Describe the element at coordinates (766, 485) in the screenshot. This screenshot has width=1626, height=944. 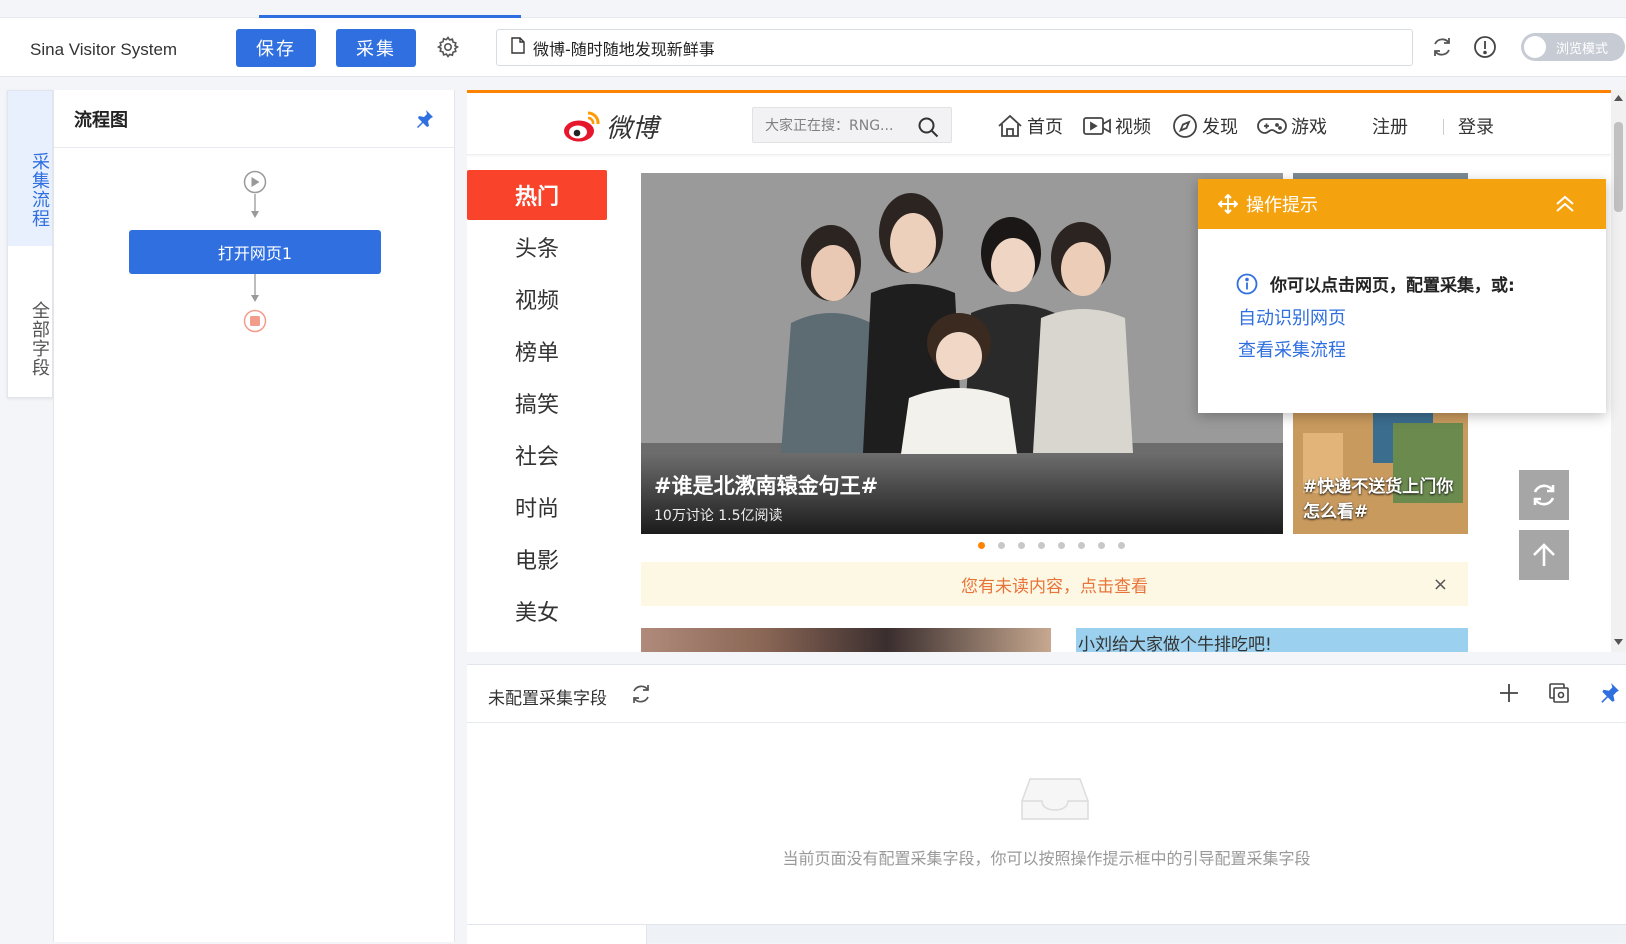
I see `hero-title: #谁是北漖南辕金句王#` at that location.